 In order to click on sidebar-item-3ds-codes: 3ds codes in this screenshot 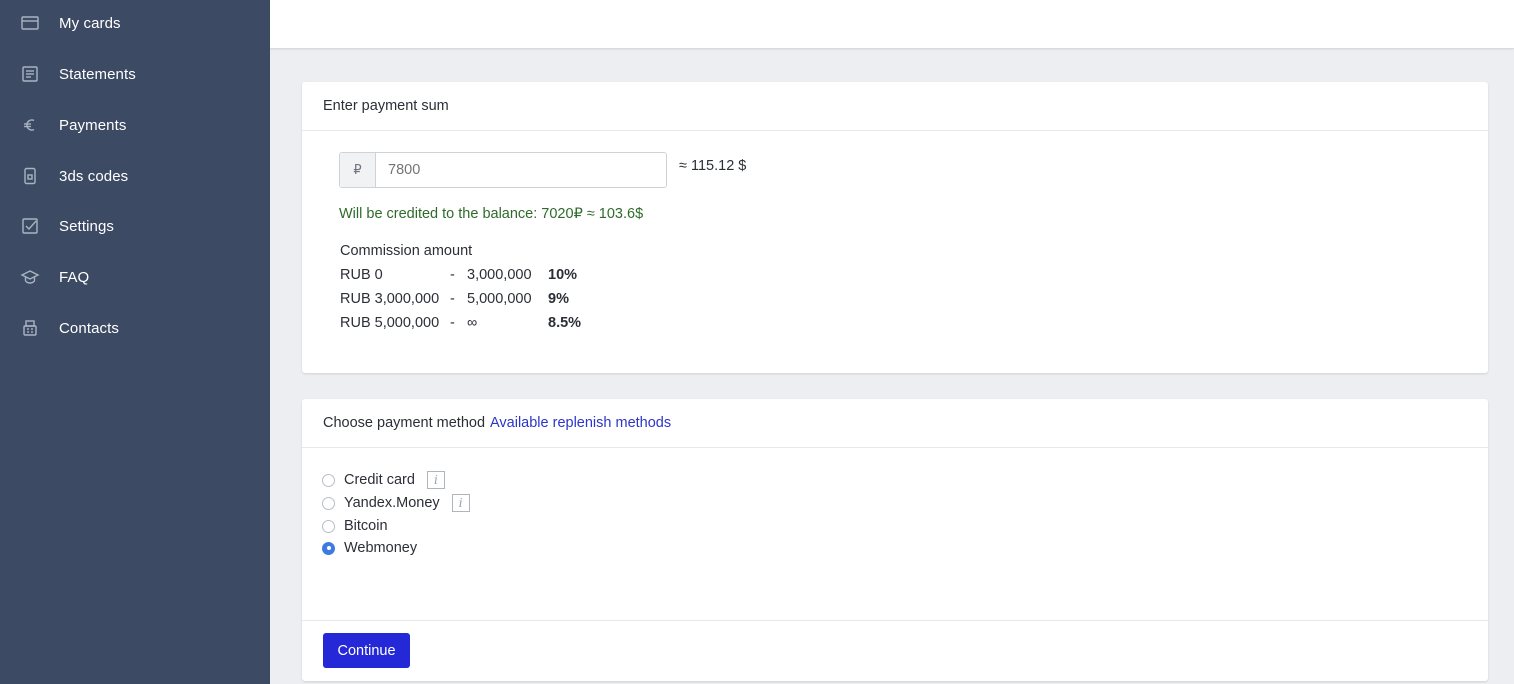, I will do `click(135, 176)`.